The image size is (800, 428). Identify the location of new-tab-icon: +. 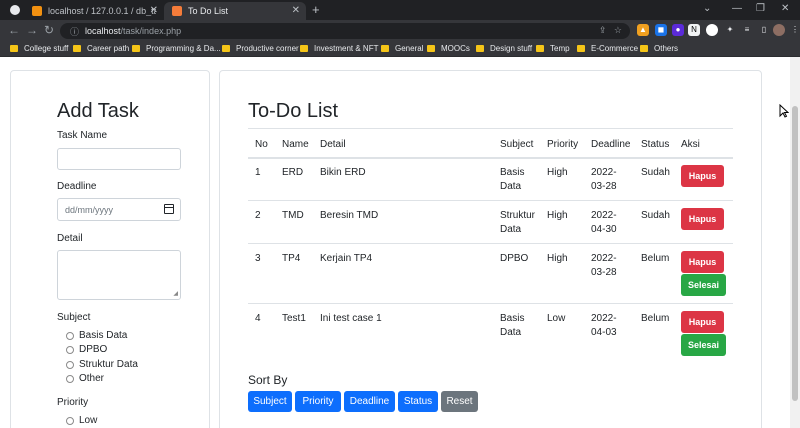
(316, 9).